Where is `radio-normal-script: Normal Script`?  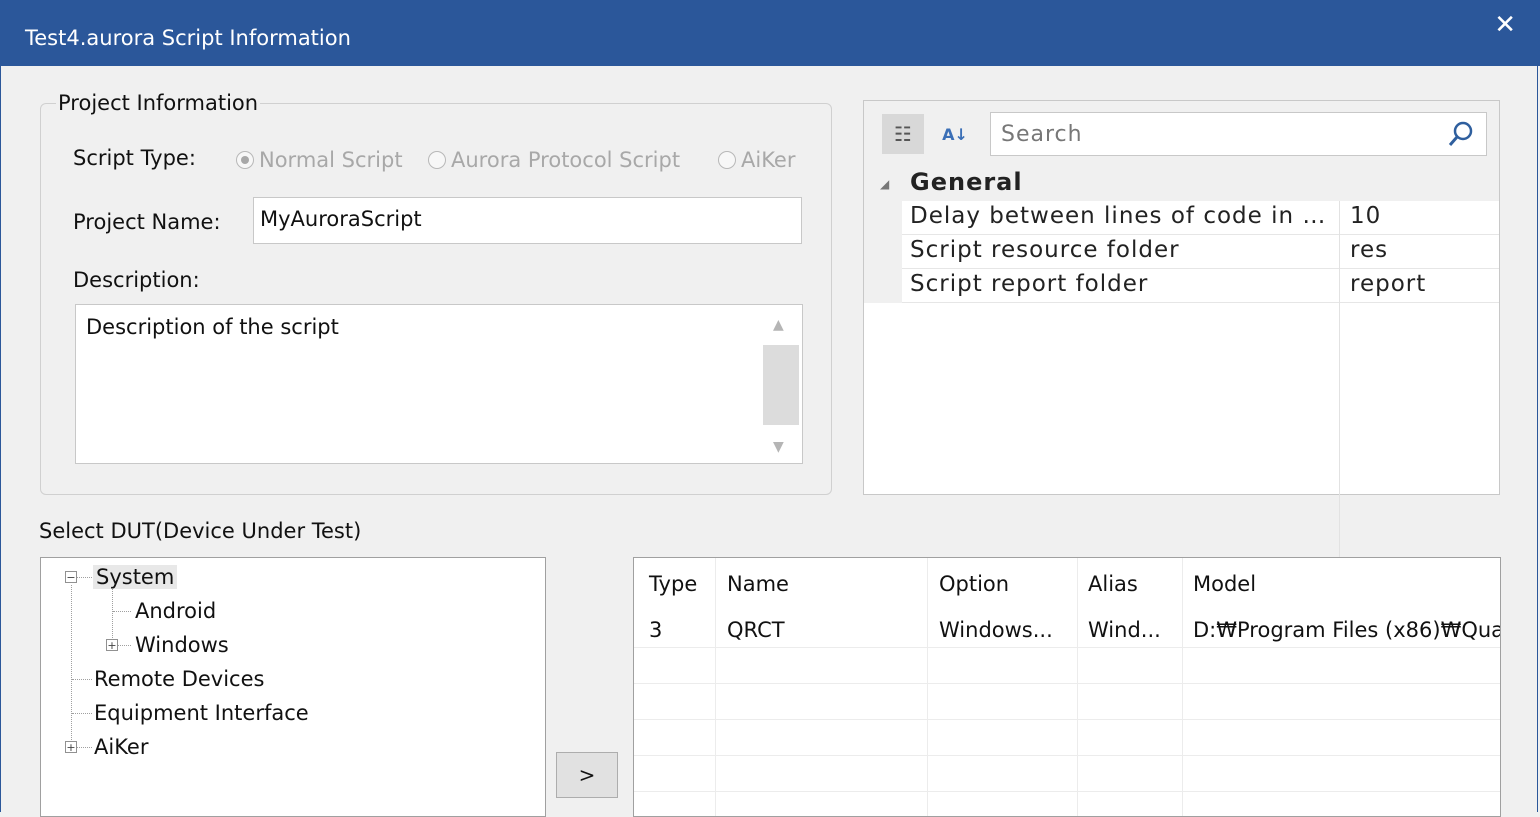 radio-normal-script: Normal Script is located at coordinates (319, 160).